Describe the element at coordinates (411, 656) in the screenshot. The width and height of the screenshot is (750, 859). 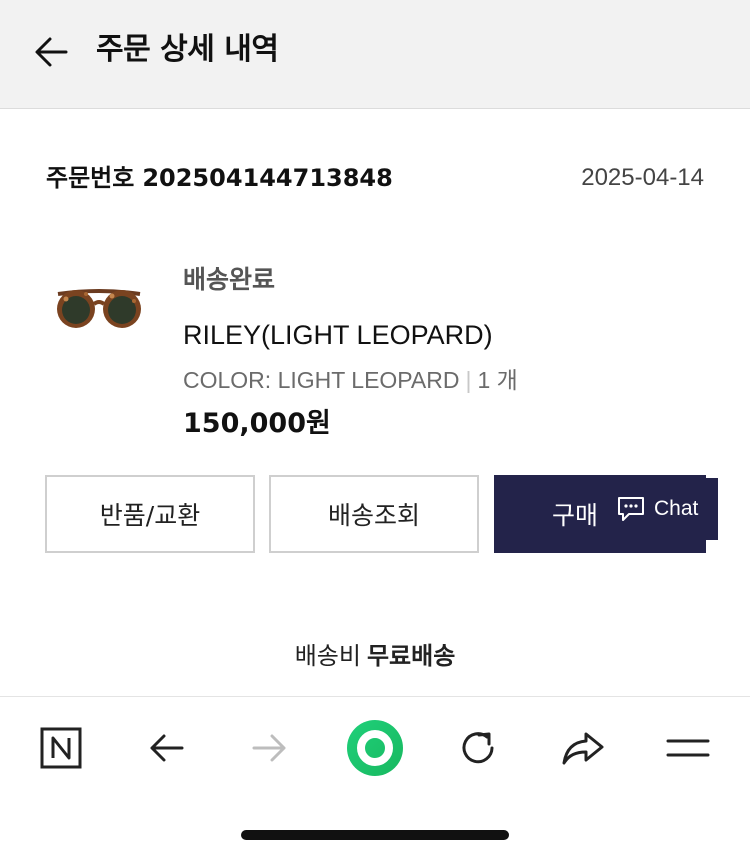
I see `shipping-fee-value: 무료배송` at that location.